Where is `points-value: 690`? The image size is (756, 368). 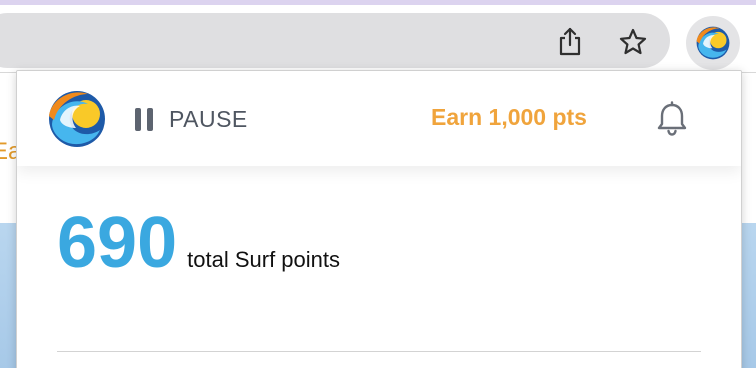
points-value: 690 is located at coordinates (117, 243).